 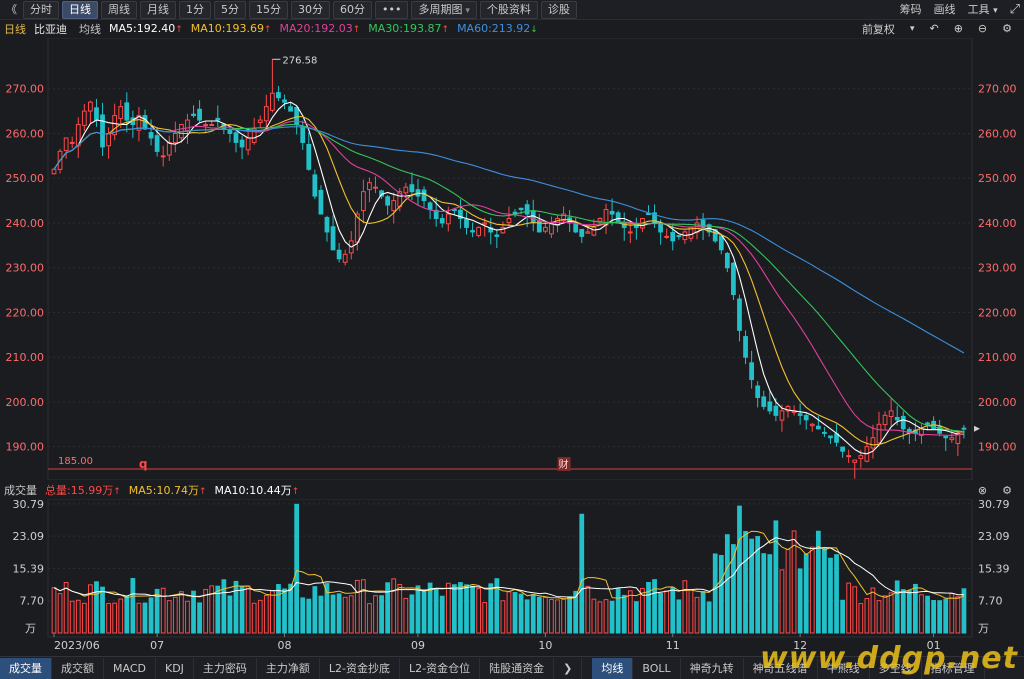 I want to click on indicator-tab-0: 成交量, so click(x=26, y=668).